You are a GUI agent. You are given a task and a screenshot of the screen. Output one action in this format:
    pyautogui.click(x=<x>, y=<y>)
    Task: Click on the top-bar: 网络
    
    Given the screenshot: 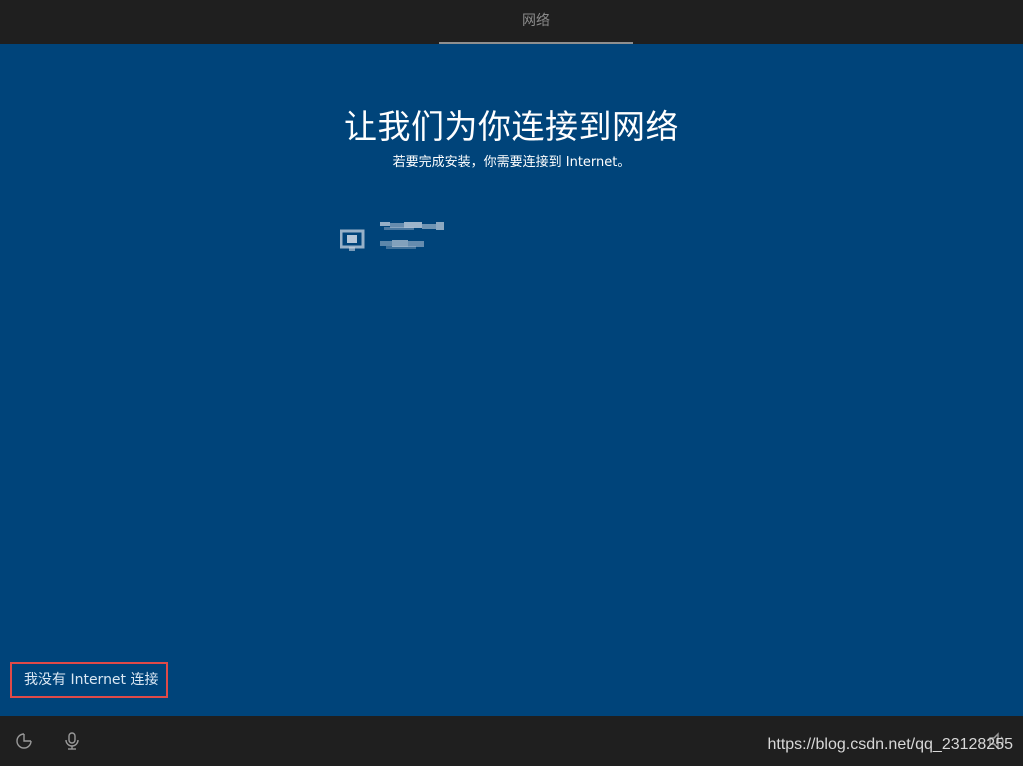 What is the action you would take?
    pyautogui.click(x=511, y=22)
    